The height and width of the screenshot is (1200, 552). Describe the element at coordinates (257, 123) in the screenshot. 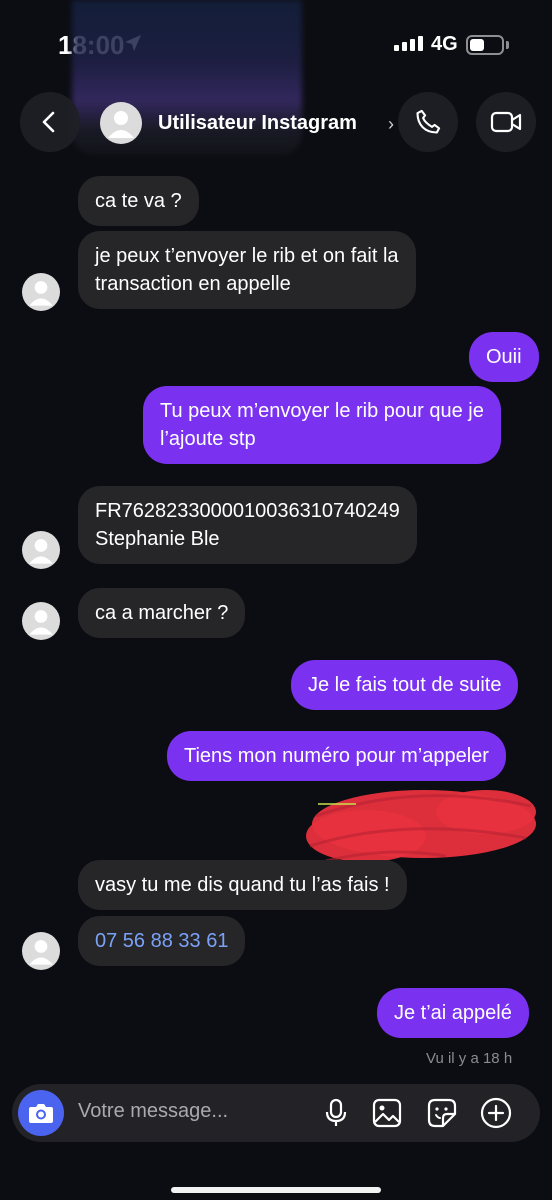

I see `contact-name: Utilisateur Instagram` at that location.